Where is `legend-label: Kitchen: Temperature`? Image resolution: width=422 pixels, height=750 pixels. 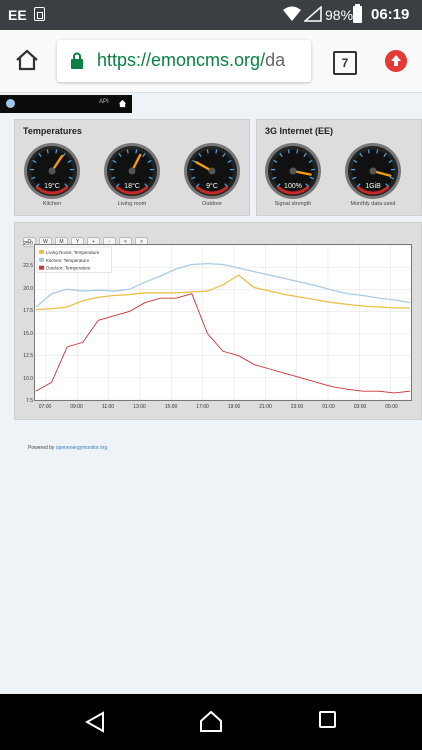
legend-label: Kitchen: Temperature is located at coordinates (68, 260).